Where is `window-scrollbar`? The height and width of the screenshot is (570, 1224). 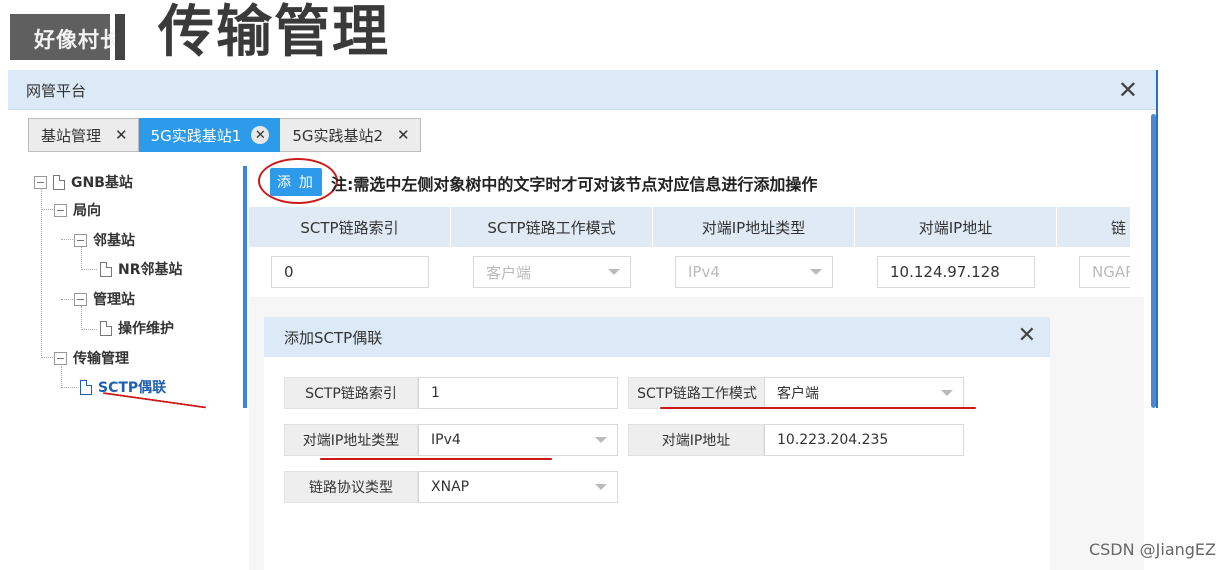
window-scrollbar is located at coordinates (1153, 261).